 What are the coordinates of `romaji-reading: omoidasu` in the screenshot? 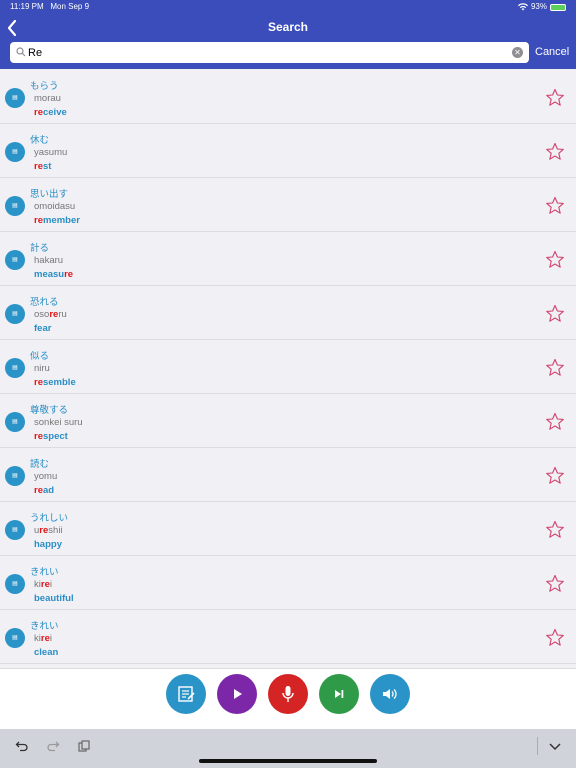 It's located at (54, 206).